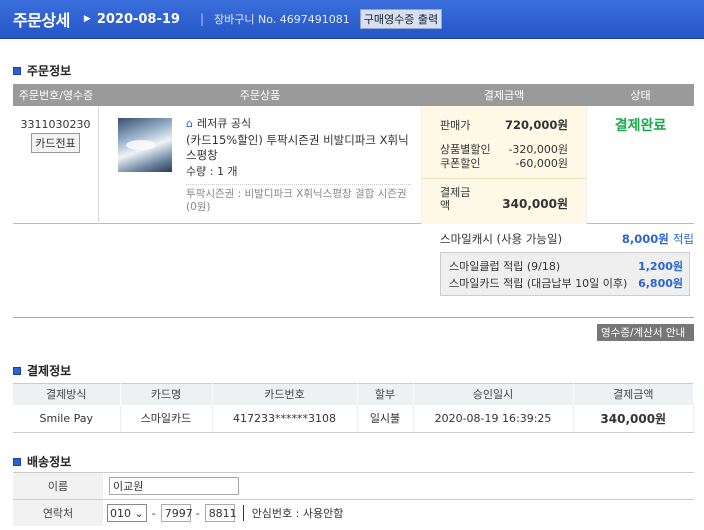  Describe the element at coordinates (353, 512) in the screenshot. I see `phone-row: 연락처 010 ⌄ - 7997 - 8811 안심번호 : 사용안함` at that location.